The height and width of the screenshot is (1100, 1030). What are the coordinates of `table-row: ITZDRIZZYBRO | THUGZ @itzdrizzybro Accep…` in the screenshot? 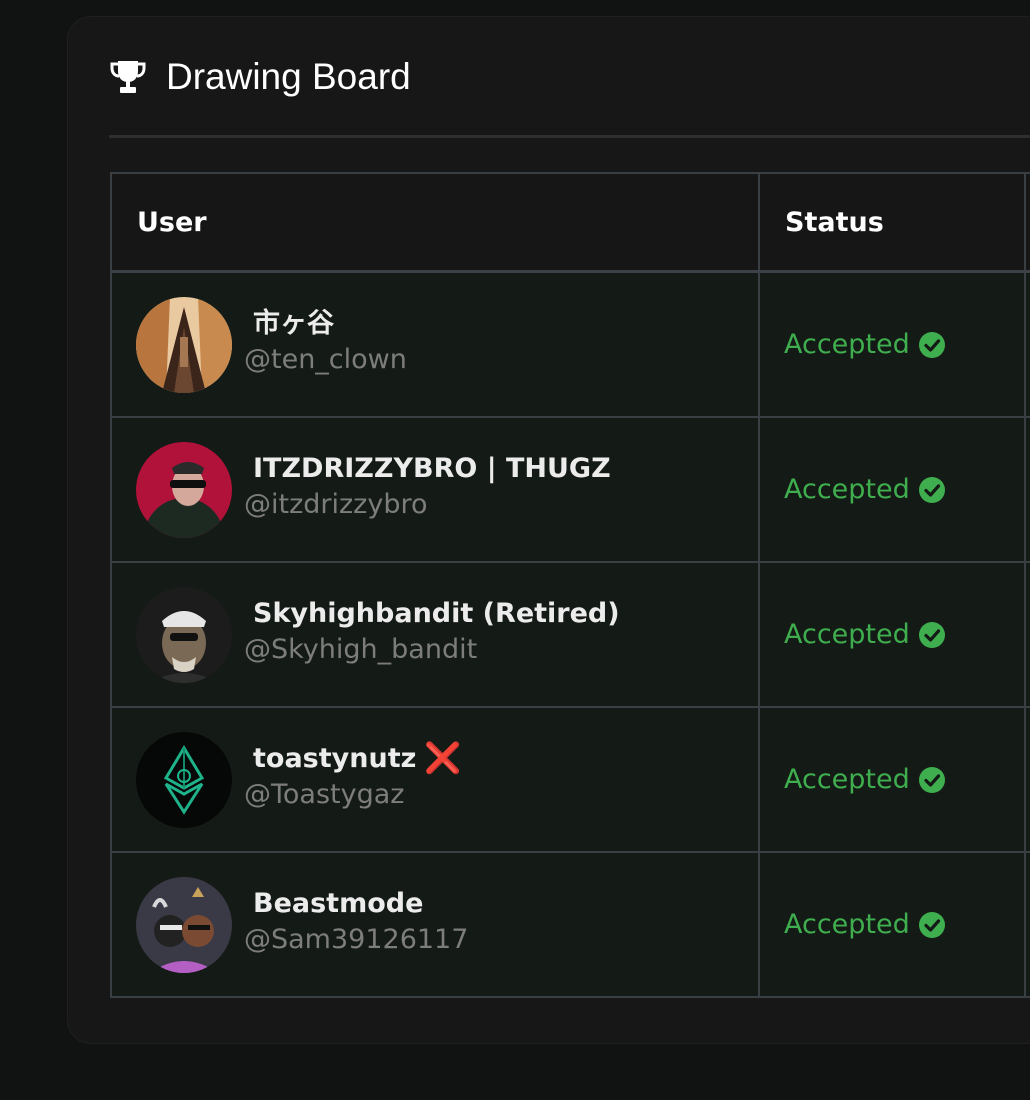 It's located at (570, 489).